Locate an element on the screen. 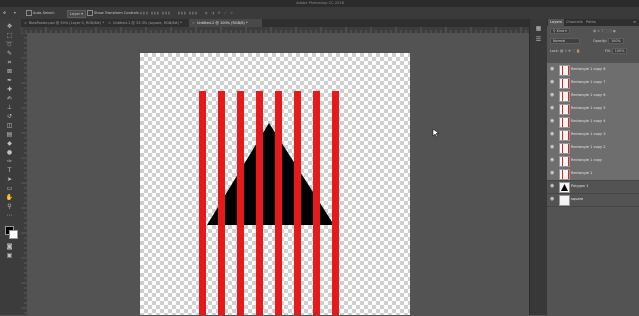 The width and height of the screenshot is (639, 316). tab-untitled-1: × Untitled-1 @ 33.3% (square, RGB/8#) * is located at coordinates (146, 23).